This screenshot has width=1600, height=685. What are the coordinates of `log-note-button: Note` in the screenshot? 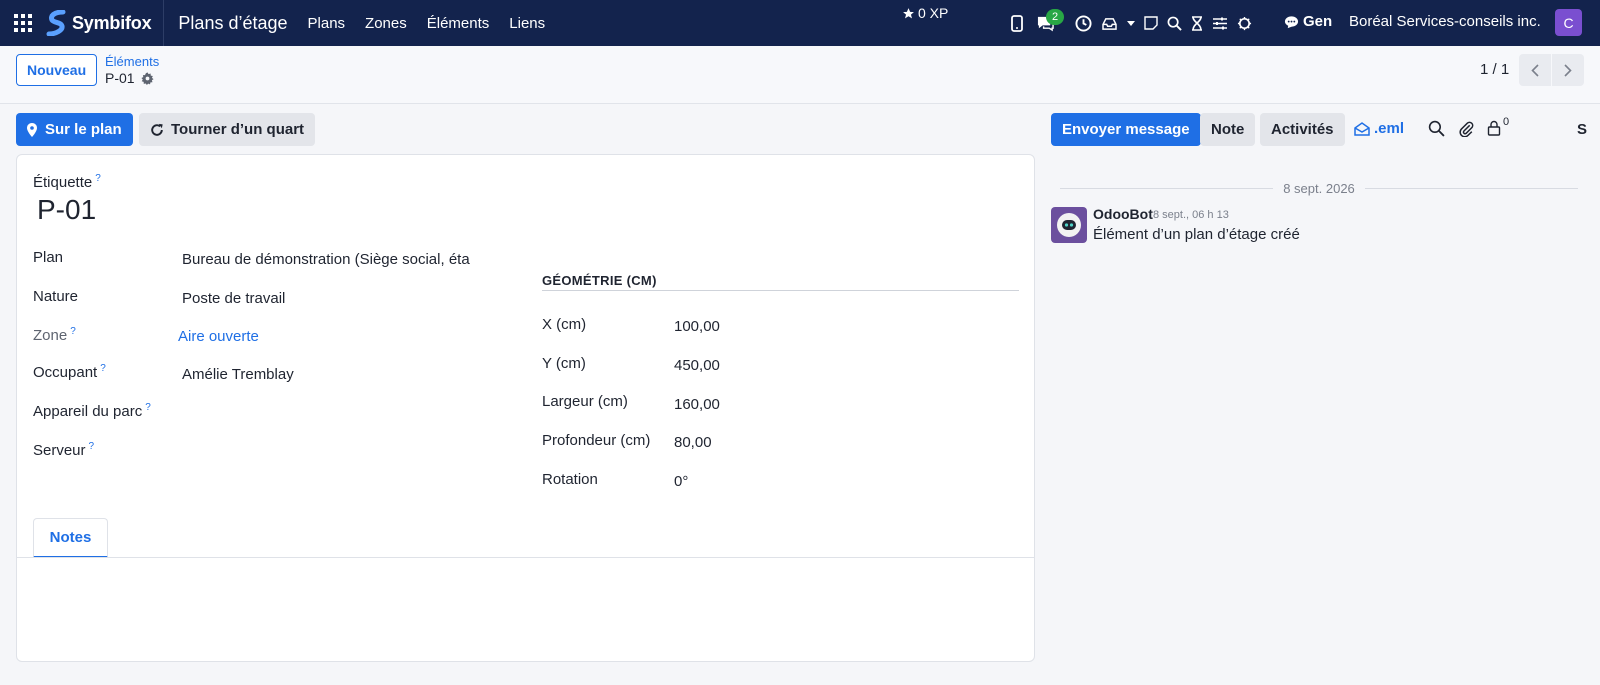 It's located at (1228, 129).